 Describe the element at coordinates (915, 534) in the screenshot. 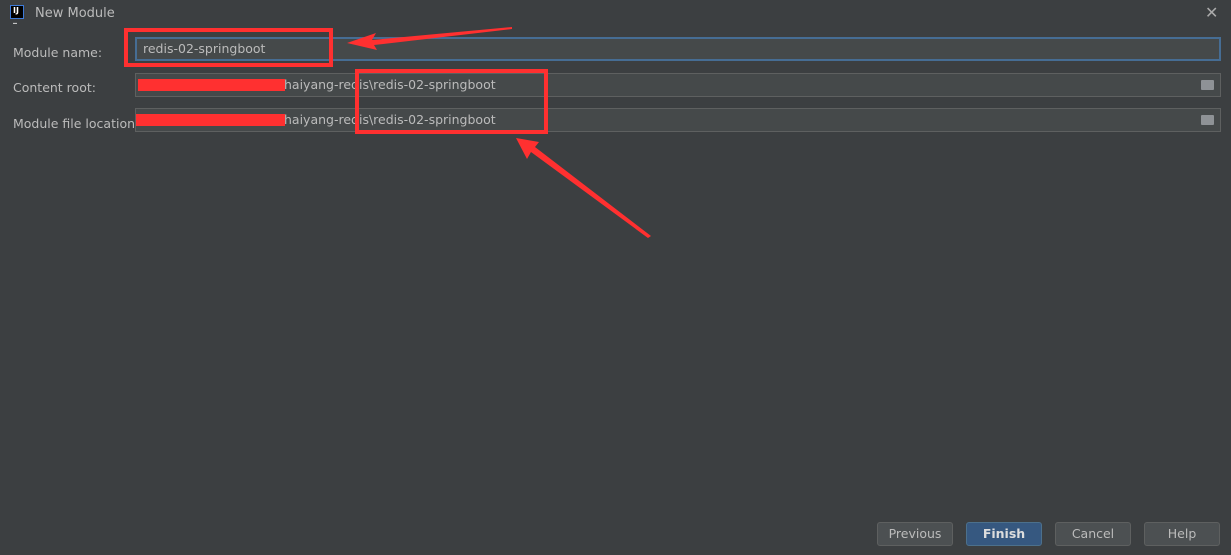

I see `previous-button: Previous` at that location.